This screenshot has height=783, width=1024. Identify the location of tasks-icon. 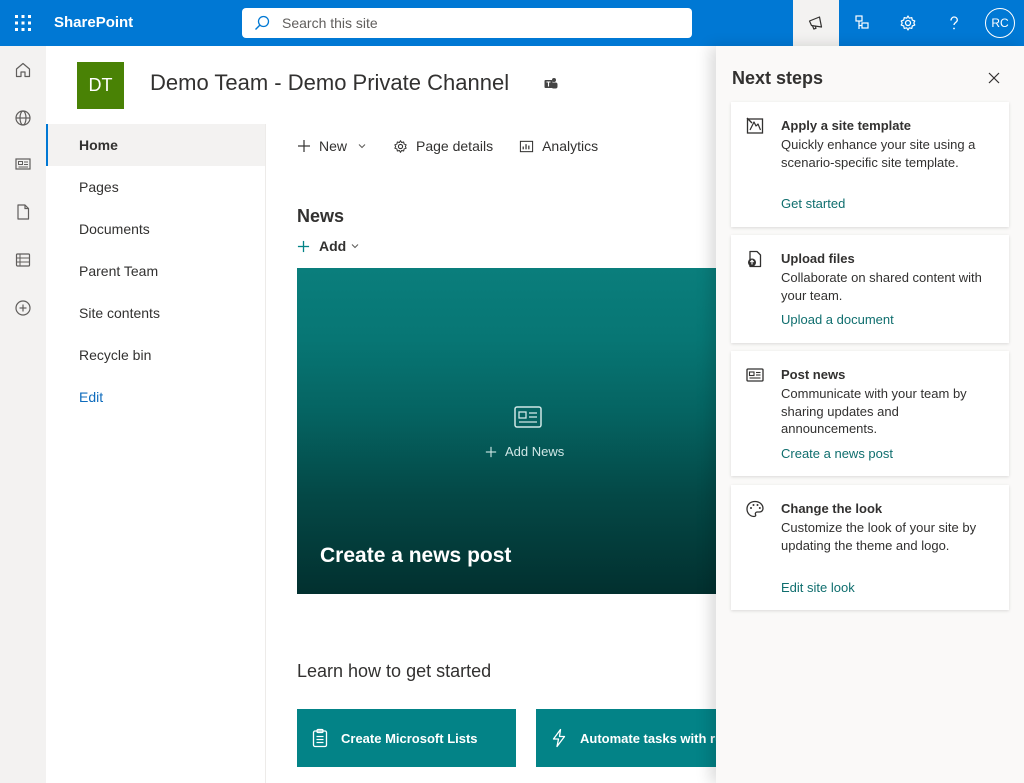
(862, 22).